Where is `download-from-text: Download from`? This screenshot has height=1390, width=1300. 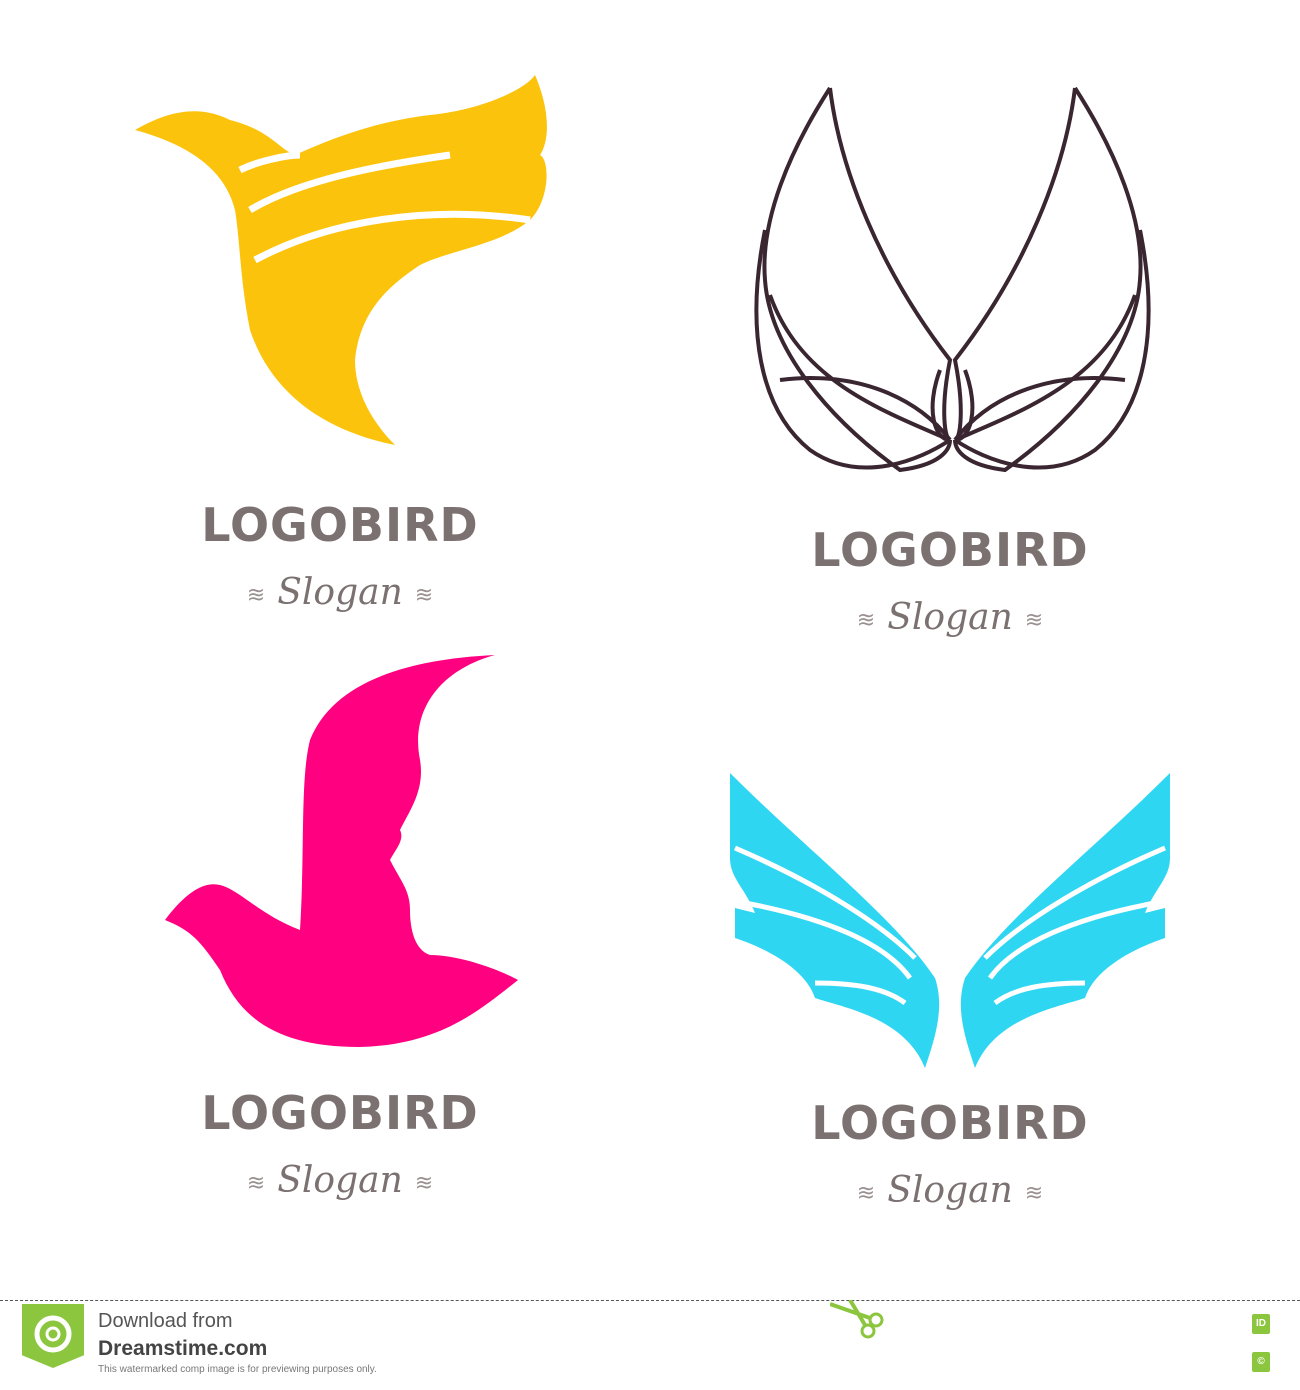 download-from-text: Download from is located at coordinates (165, 1321).